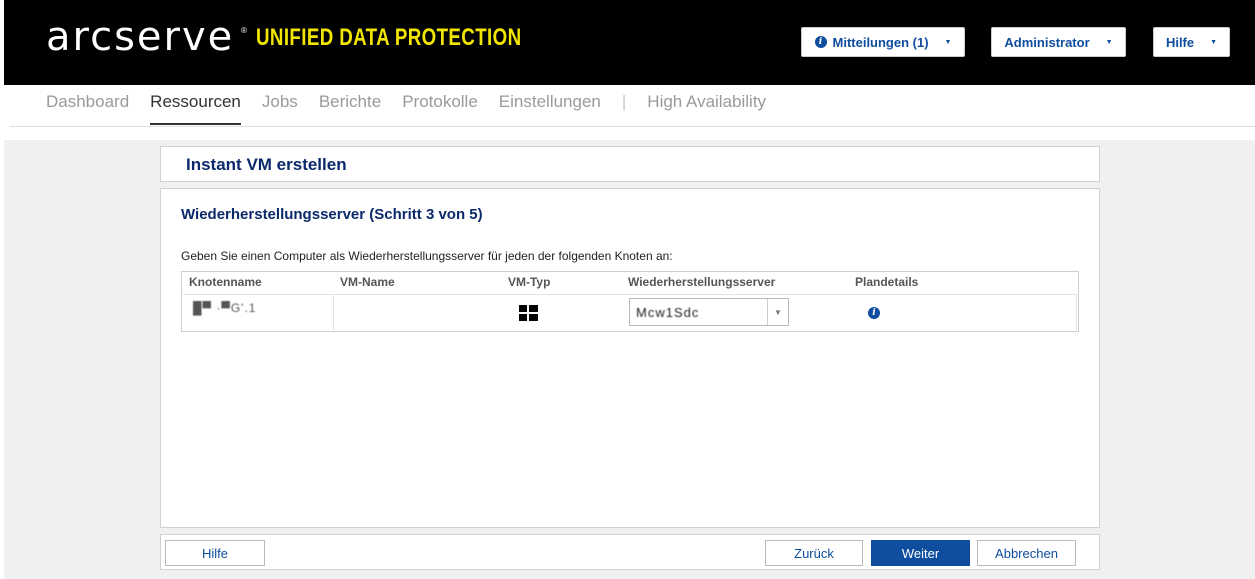 The height and width of the screenshot is (579, 1255). I want to click on node-name-cell: █▀ ·▀G'.1, so click(225, 308).